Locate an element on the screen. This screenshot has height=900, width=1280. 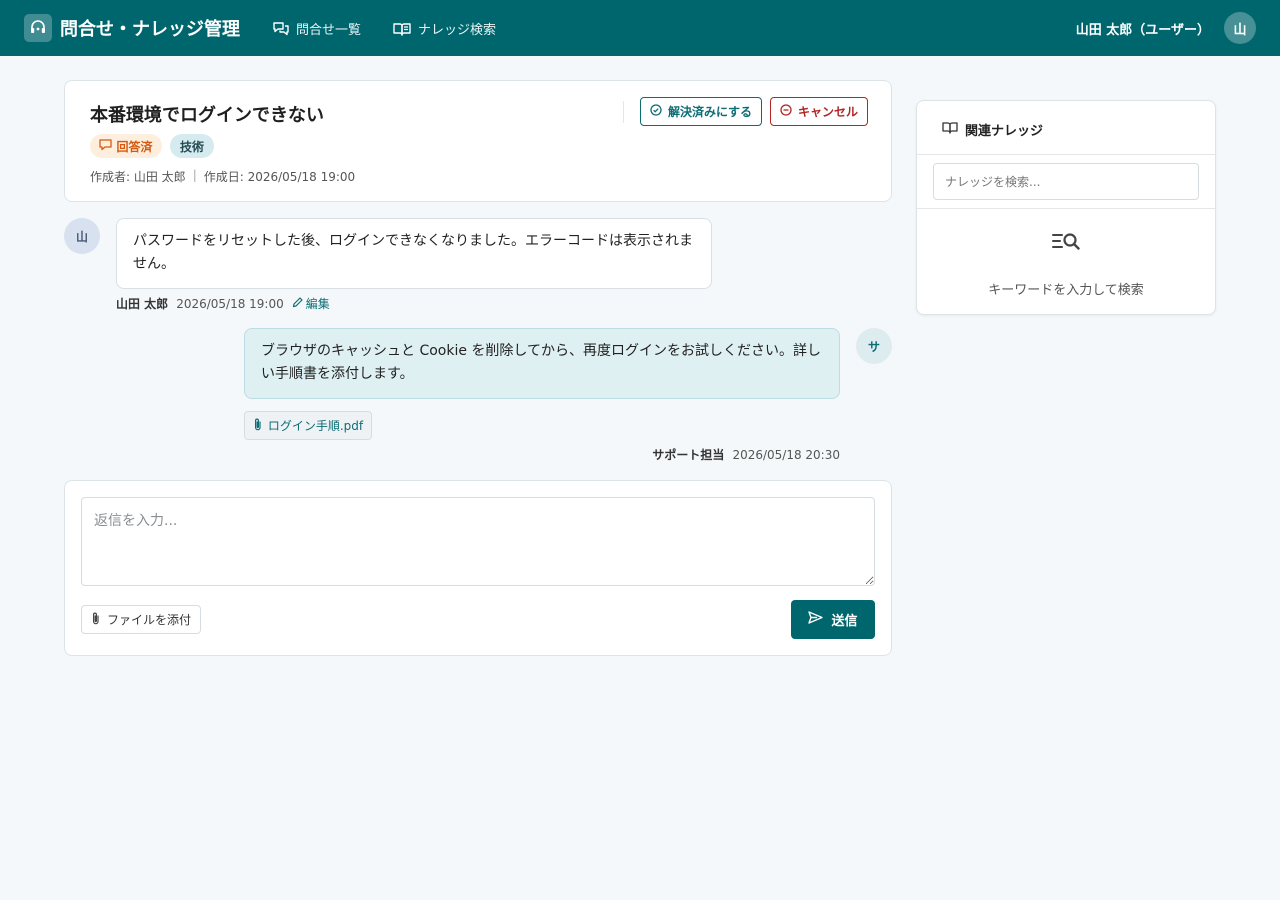
message-time: 2026/05/18 19:00 is located at coordinates (230, 303).